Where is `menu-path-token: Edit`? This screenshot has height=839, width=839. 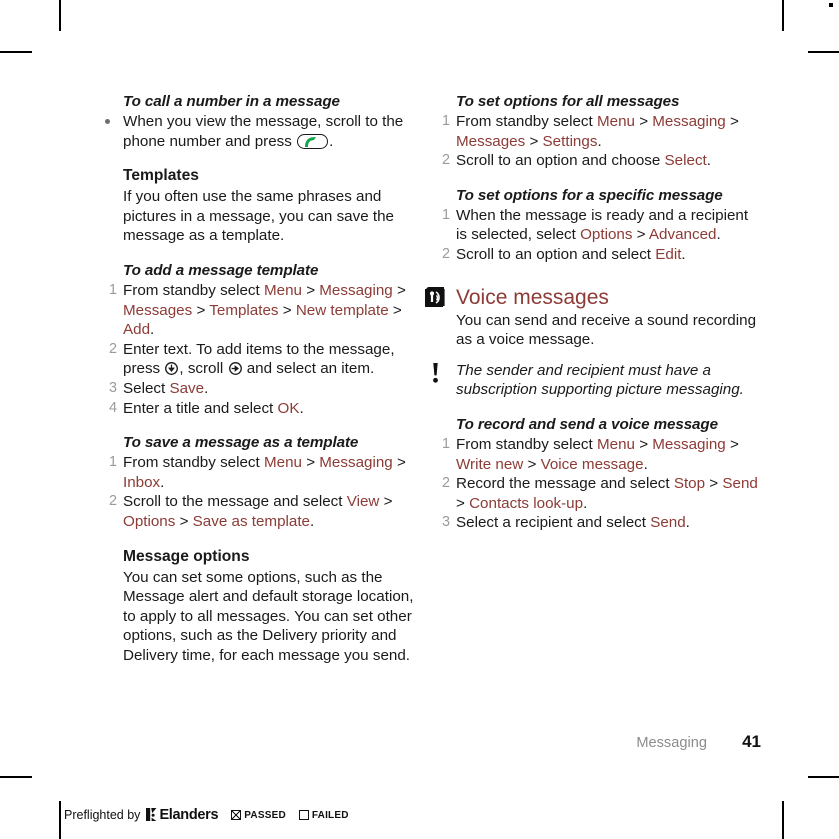
menu-path-token: Edit is located at coordinates (668, 254).